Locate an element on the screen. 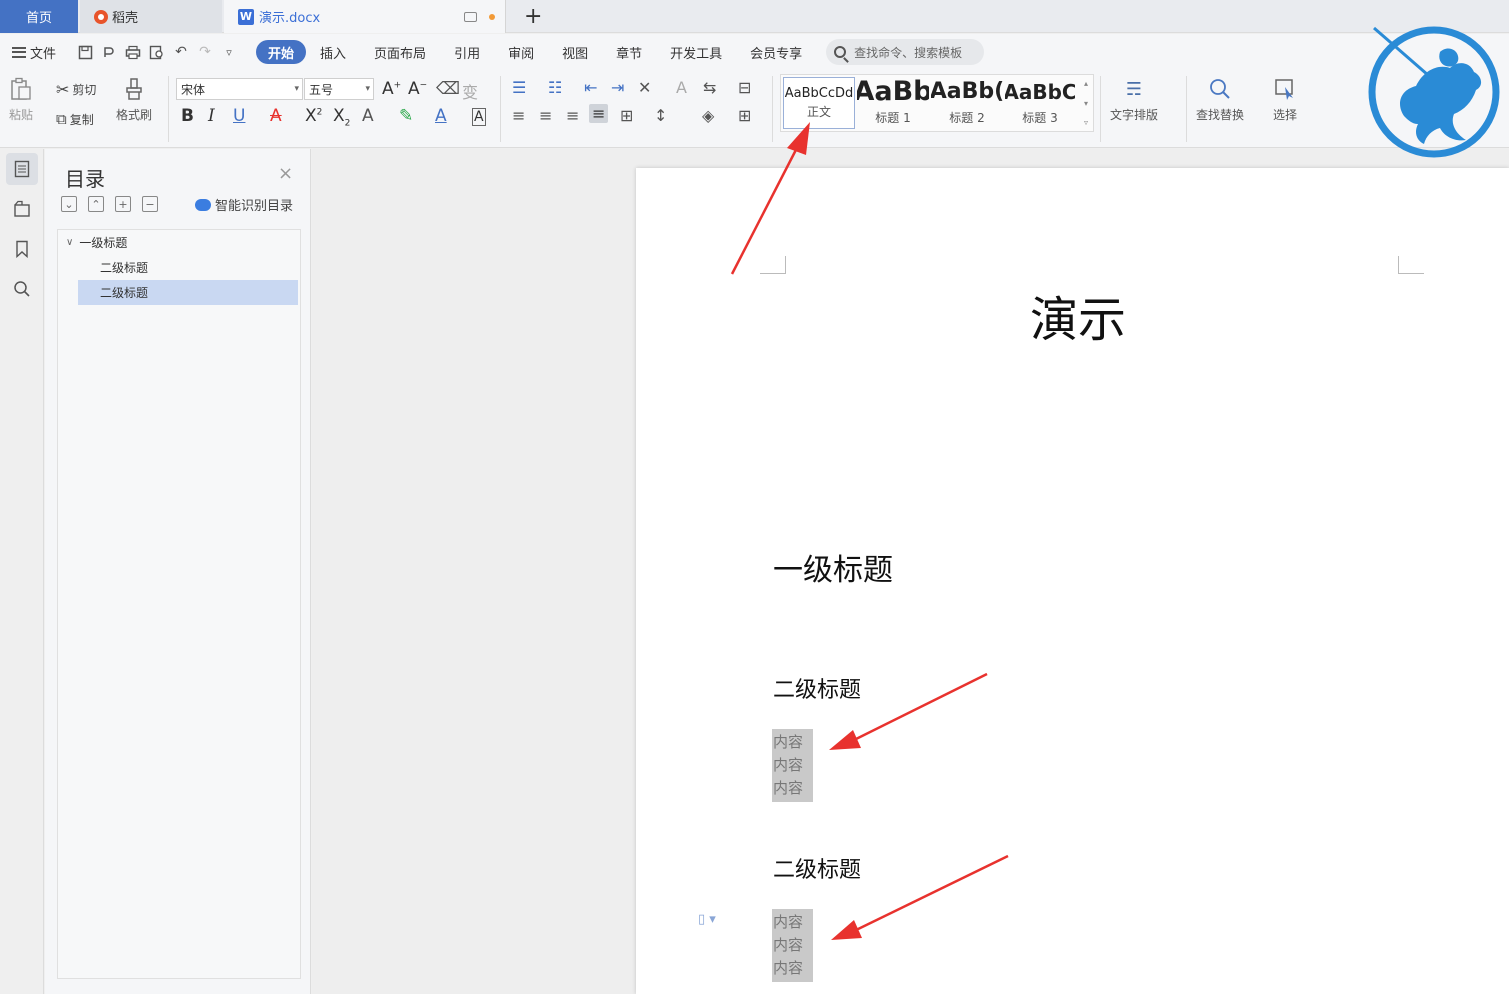 The image size is (1509, 994). shading-icon: ◈ is located at coordinates (708, 115).